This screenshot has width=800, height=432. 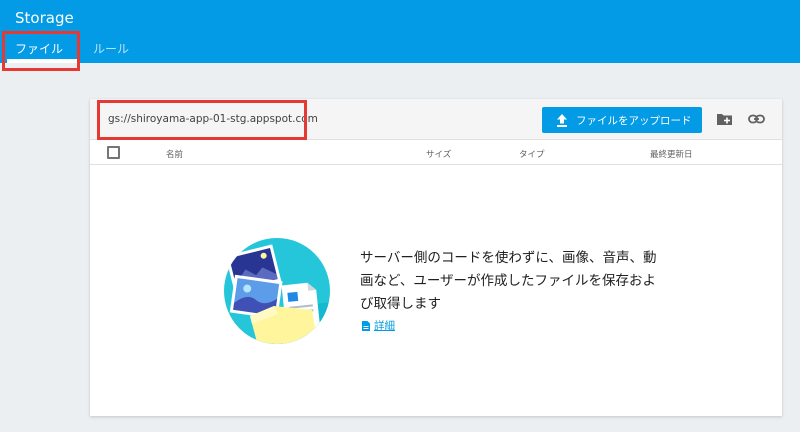 What do you see at coordinates (724, 119) in the screenshot?
I see `create-folder-icon` at bounding box center [724, 119].